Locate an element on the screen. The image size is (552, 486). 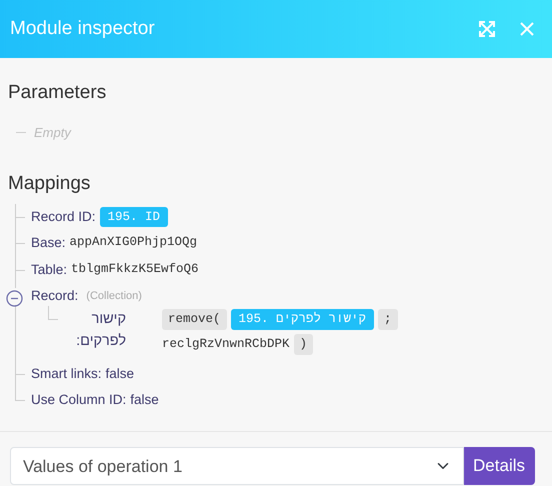
close-icon is located at coordinates (527, 29).